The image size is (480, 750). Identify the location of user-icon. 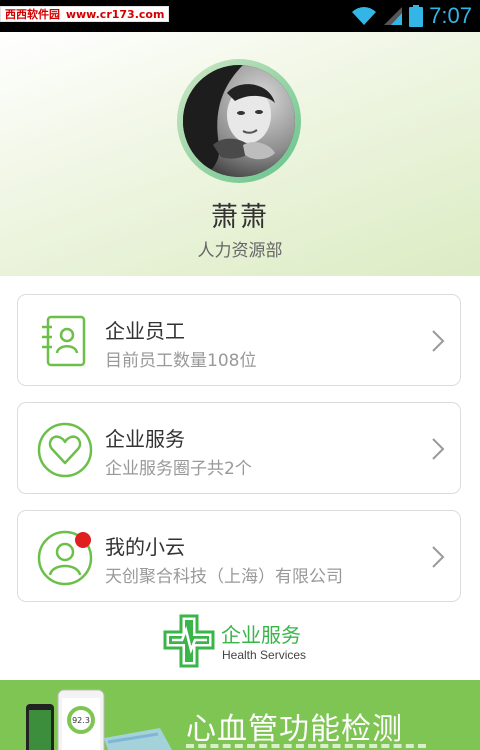
(65, 558).